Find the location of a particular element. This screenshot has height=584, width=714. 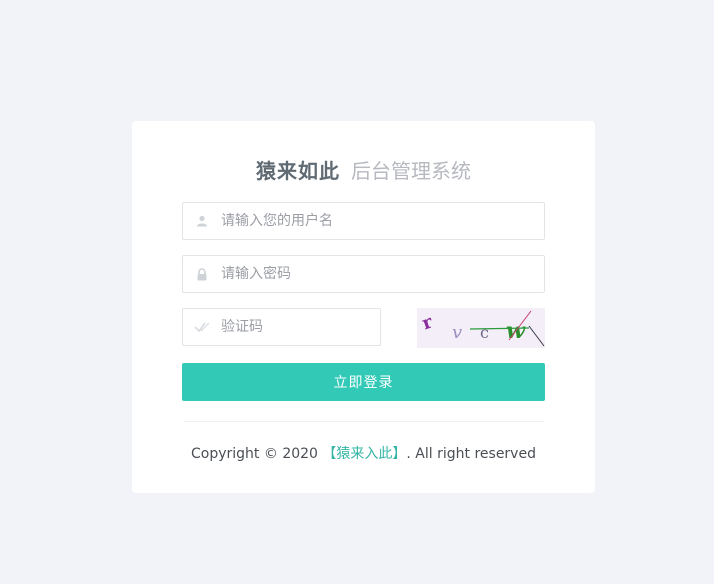

page-title: 猿来如此 后台管理系统 is located at coordinates (363, 169).